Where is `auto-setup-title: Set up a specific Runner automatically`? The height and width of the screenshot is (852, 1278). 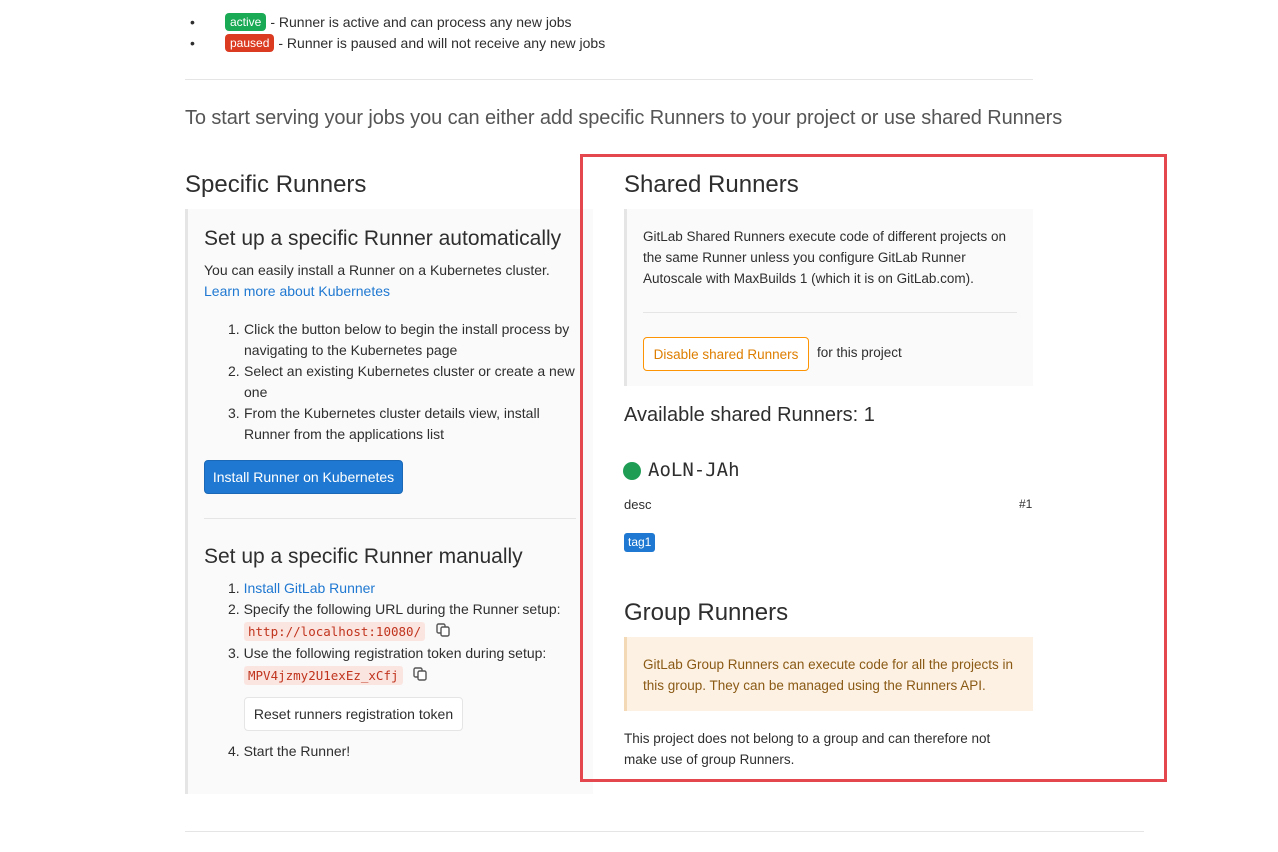 auto-setup-title: Set up a specific Runner automatically is located at coordinates (383, 238).